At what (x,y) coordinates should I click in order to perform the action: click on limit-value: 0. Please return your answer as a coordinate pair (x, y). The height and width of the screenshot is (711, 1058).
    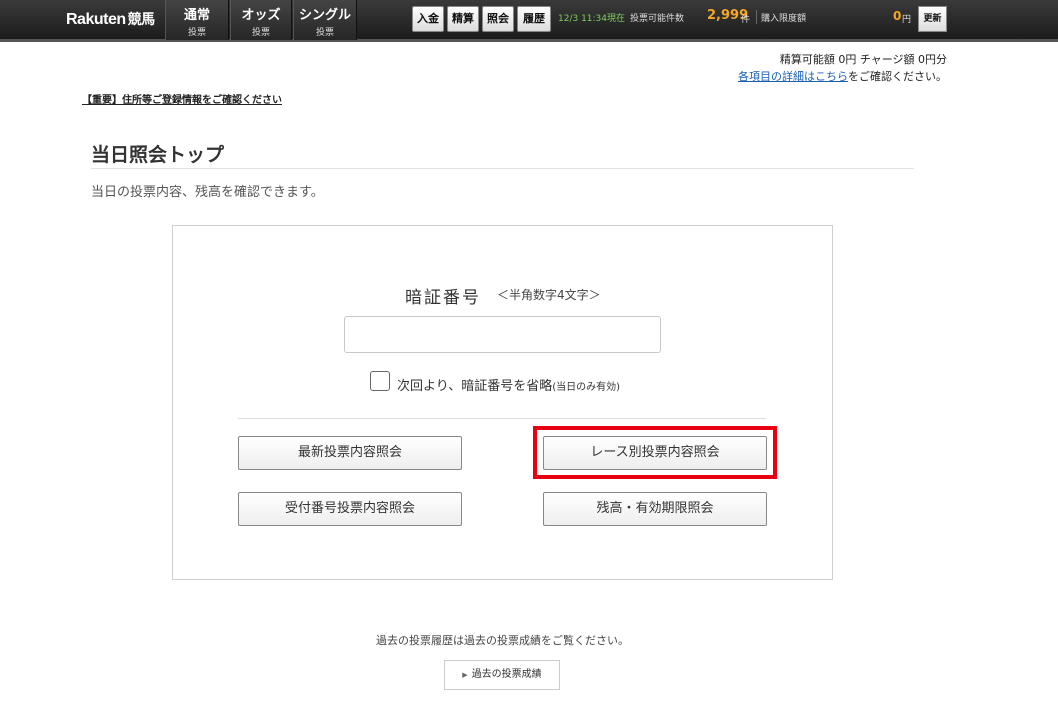
    Looking at the image, I should click on (897, 16).